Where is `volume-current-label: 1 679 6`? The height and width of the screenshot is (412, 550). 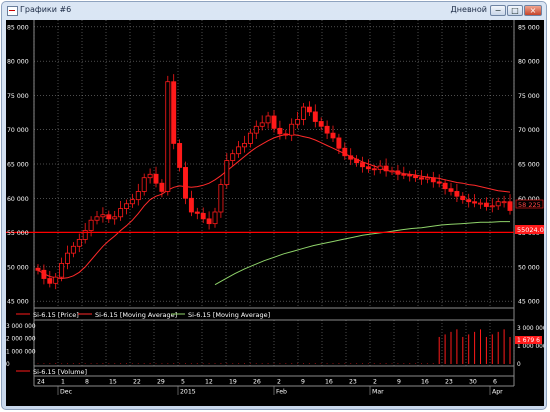
volume-current-label: 1 679 6 is located at coordinates (528, 340).